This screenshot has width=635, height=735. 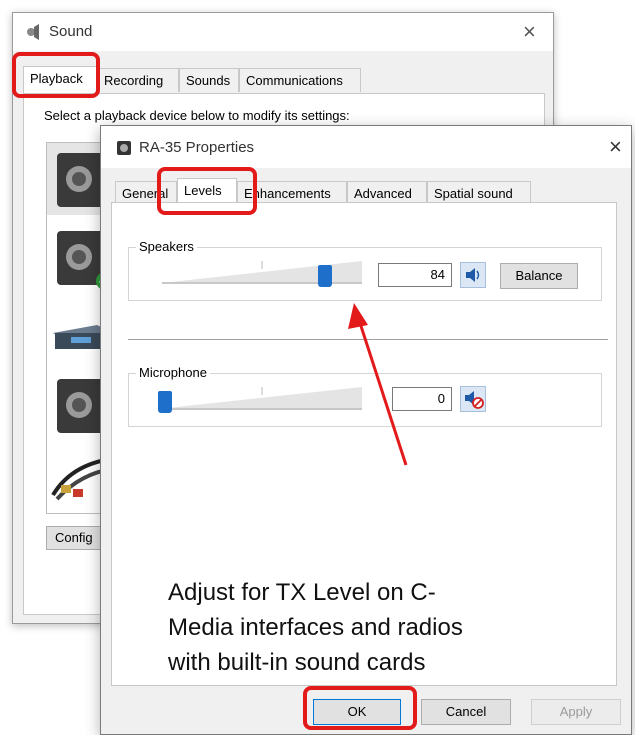 I want to click on speakers-level-input: 84, so click(x=415, y=275).